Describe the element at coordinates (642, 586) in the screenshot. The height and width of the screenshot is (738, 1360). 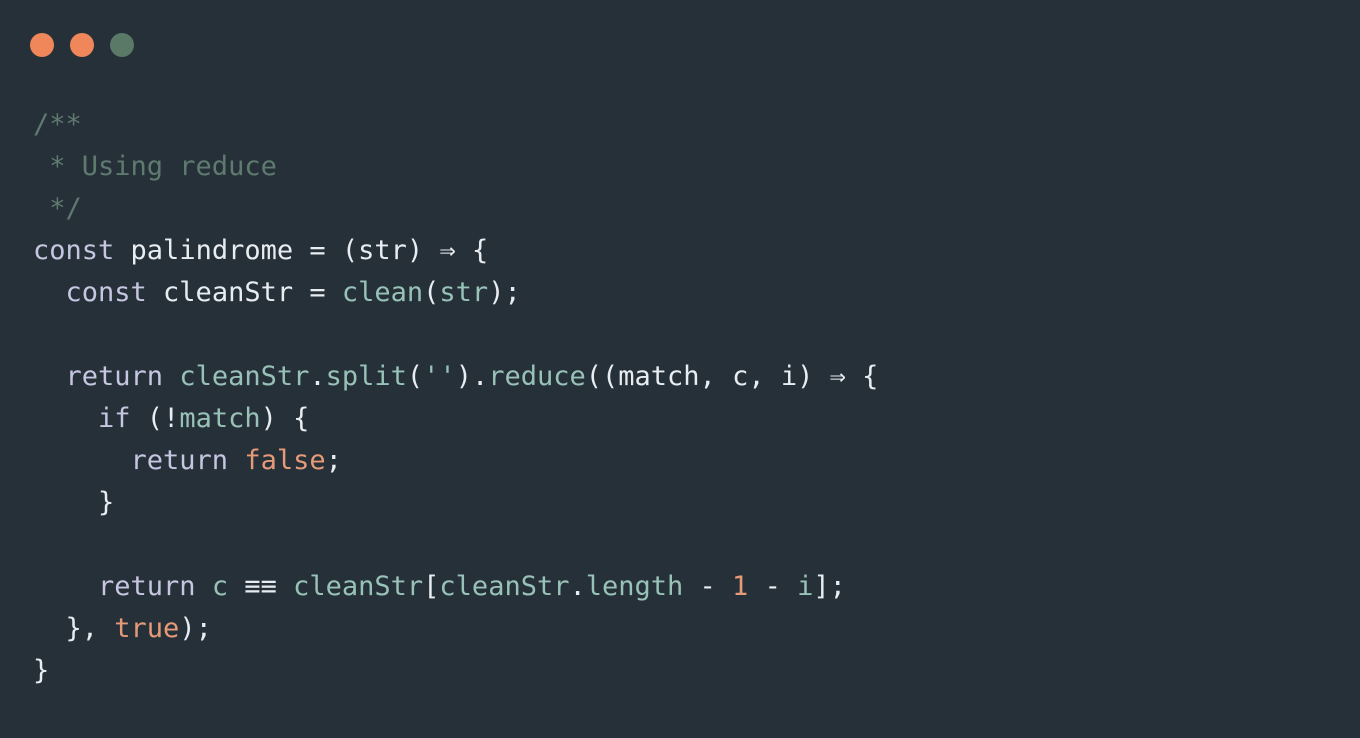
I see `code-token-func: length` at that location.